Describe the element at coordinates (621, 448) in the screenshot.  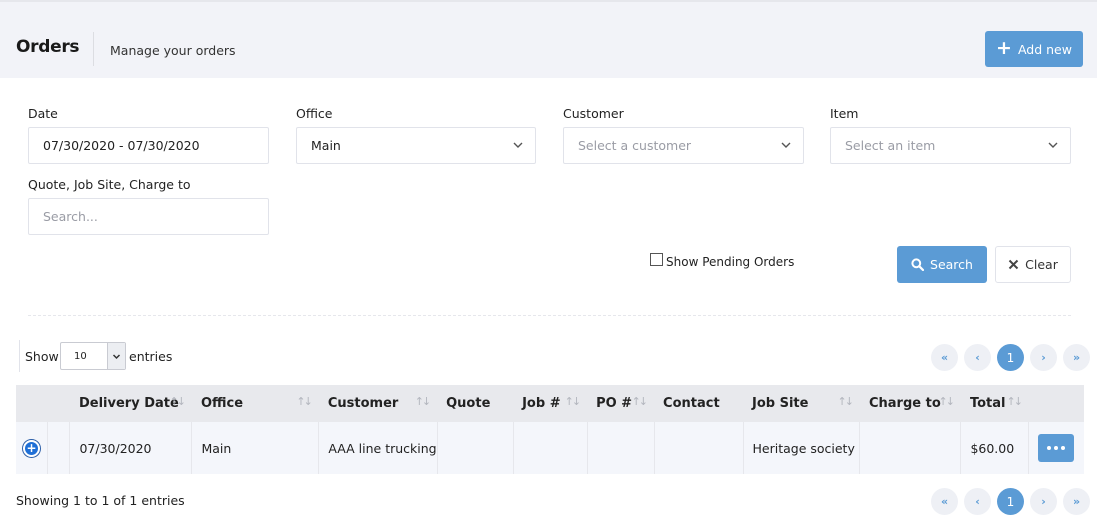
I see `cell-po` at that location.